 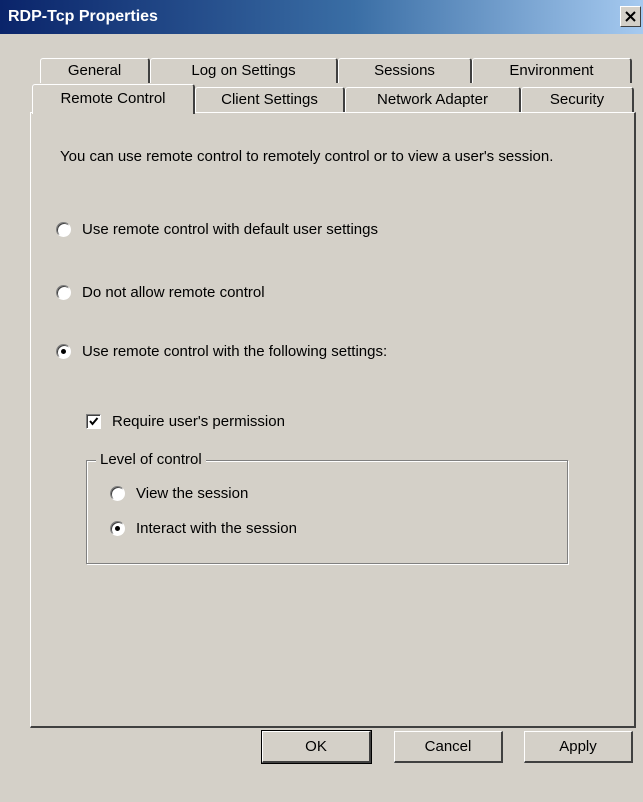 I want to click on apply-button: Apply, so click(x=578, y=747).